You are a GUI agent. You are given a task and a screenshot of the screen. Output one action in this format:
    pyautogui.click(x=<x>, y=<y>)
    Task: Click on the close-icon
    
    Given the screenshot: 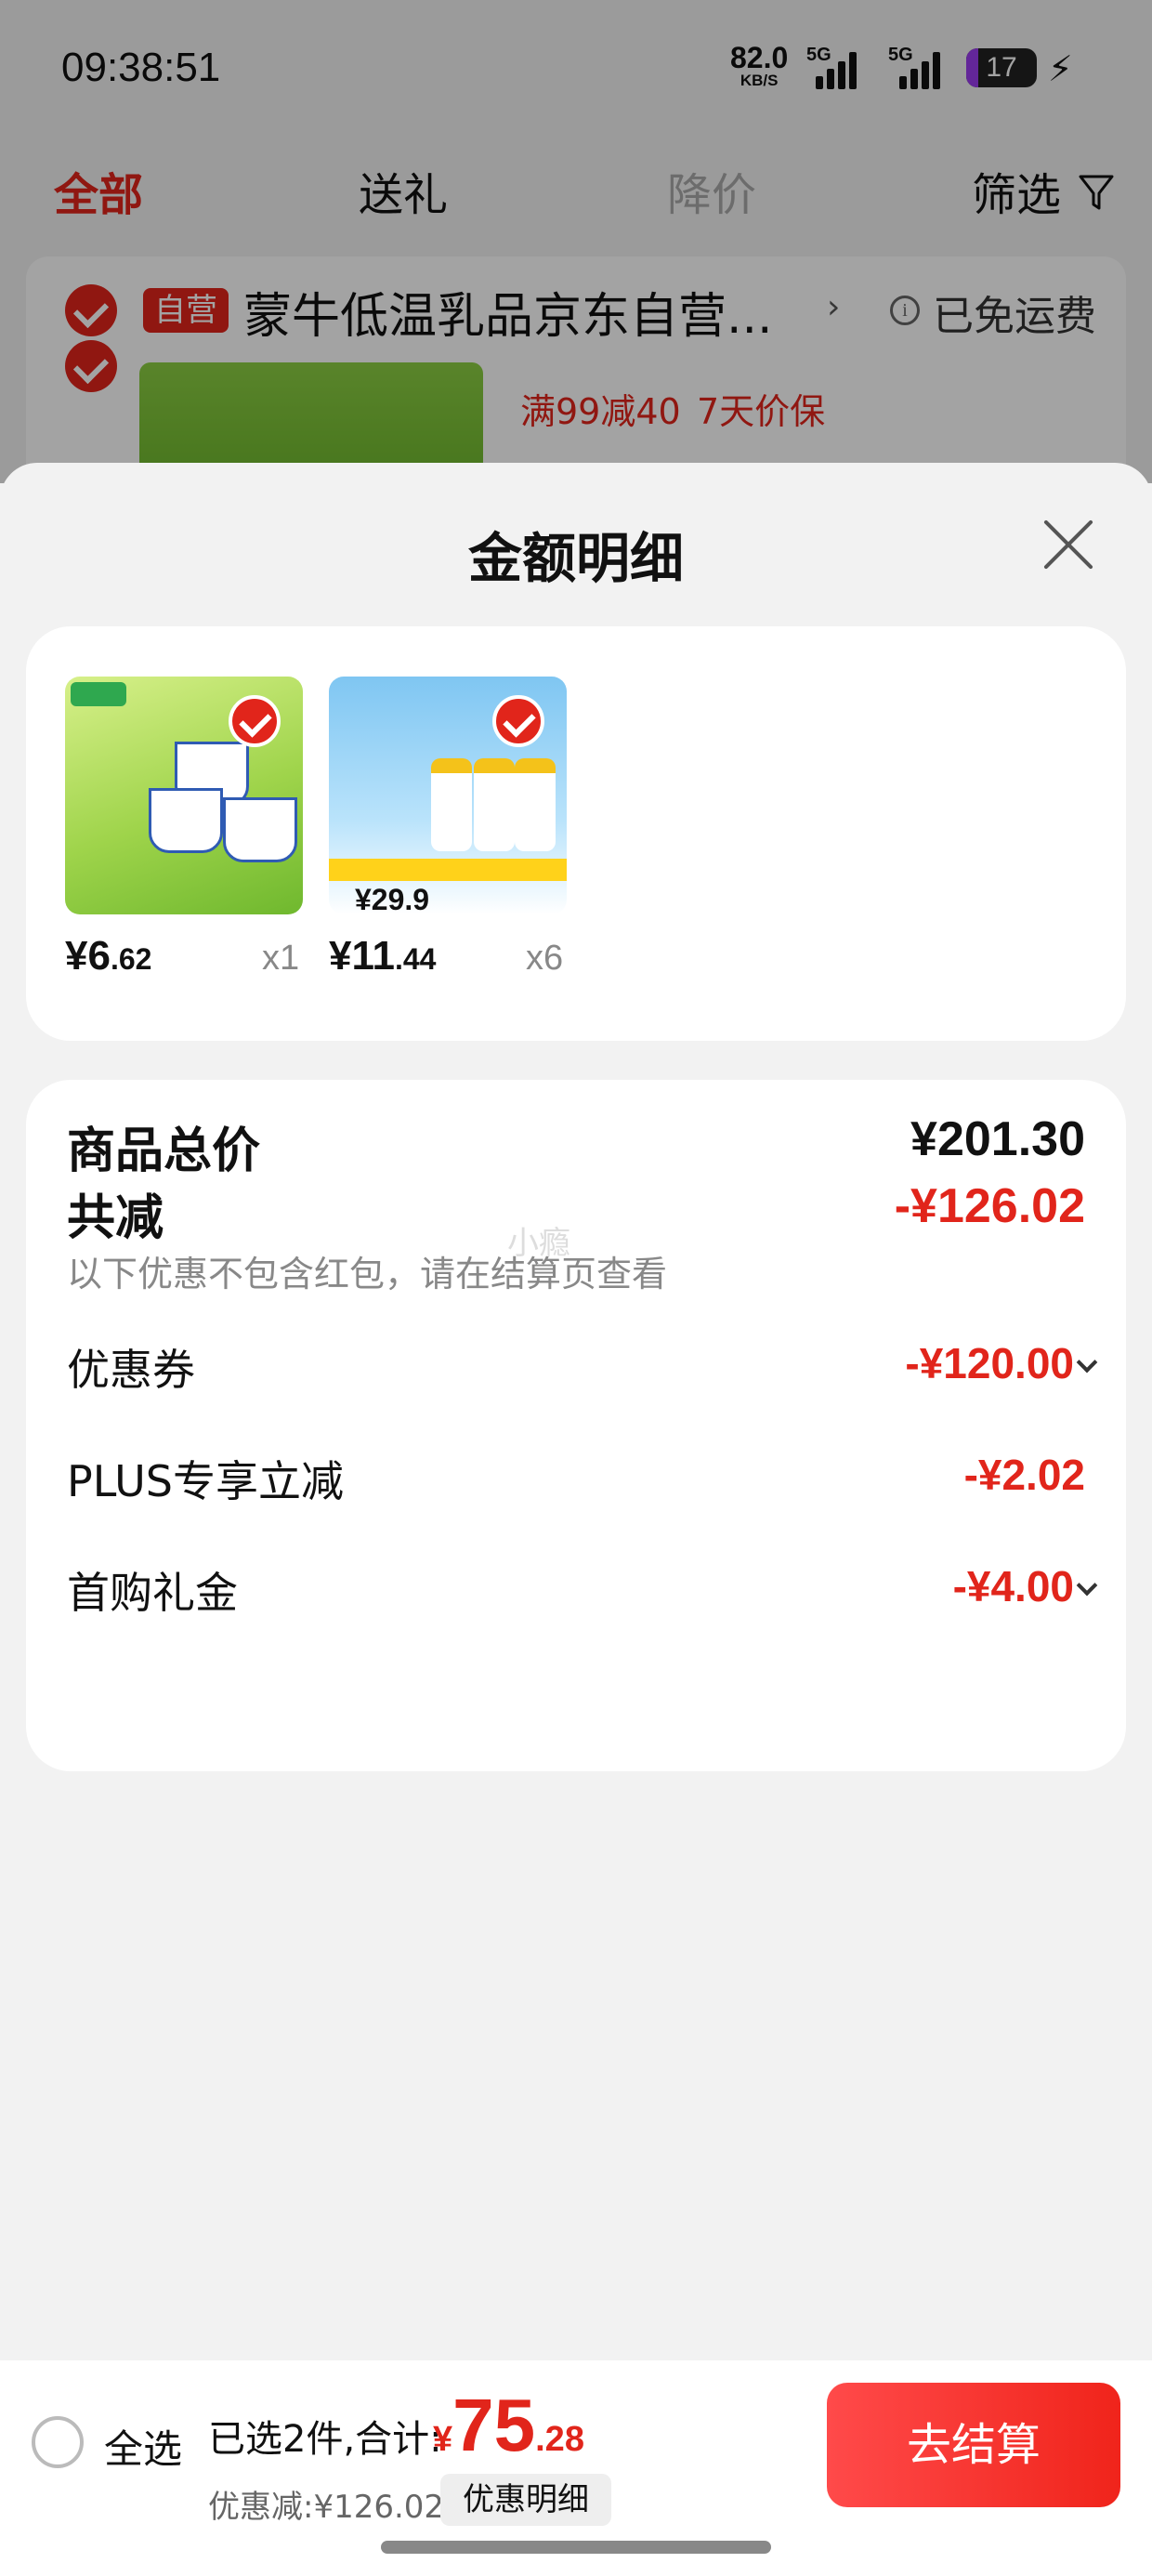 What is the action you would take?
    pyautogui.click(x=1068, y=544)
    